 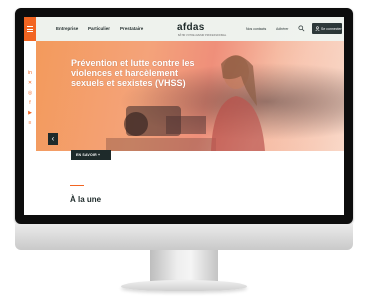 I want to click on x-icon: ✕, so click(x=30, y=83).